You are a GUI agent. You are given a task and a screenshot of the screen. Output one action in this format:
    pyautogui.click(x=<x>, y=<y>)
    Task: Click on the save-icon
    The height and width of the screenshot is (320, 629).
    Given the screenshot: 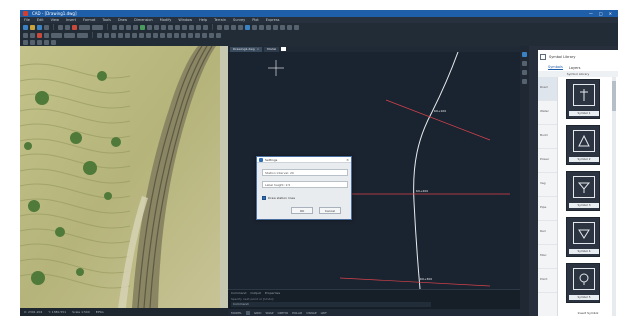 What is the action you would take?
    pyautogui.click(x=39, y=27)
    